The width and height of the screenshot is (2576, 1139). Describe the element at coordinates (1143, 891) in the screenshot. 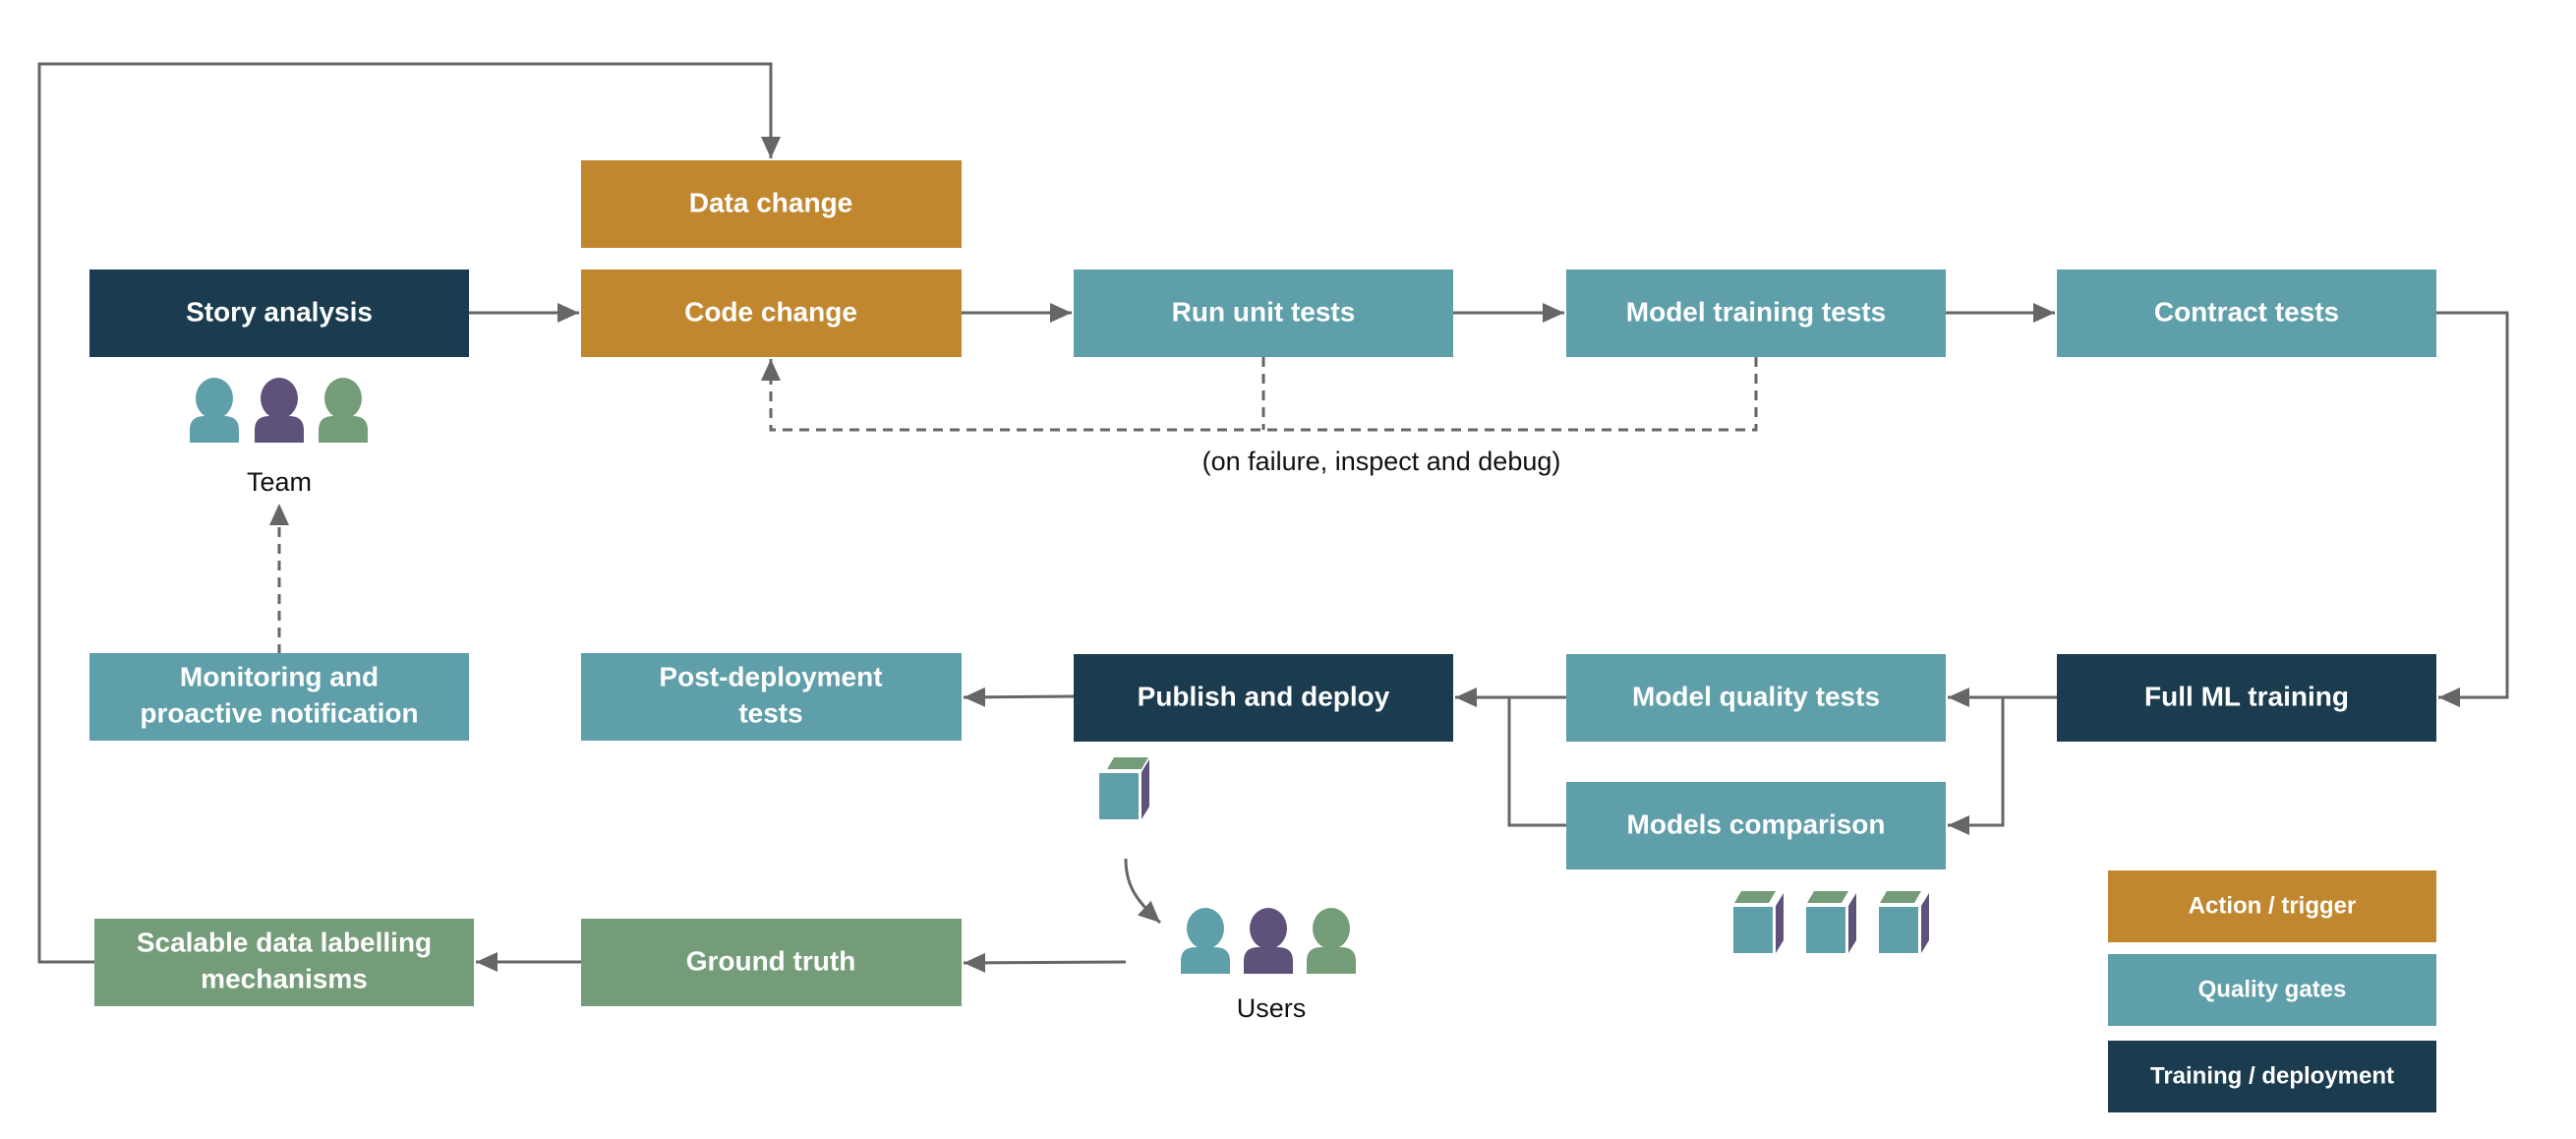

I see `arrow-model-to-users` at that location.